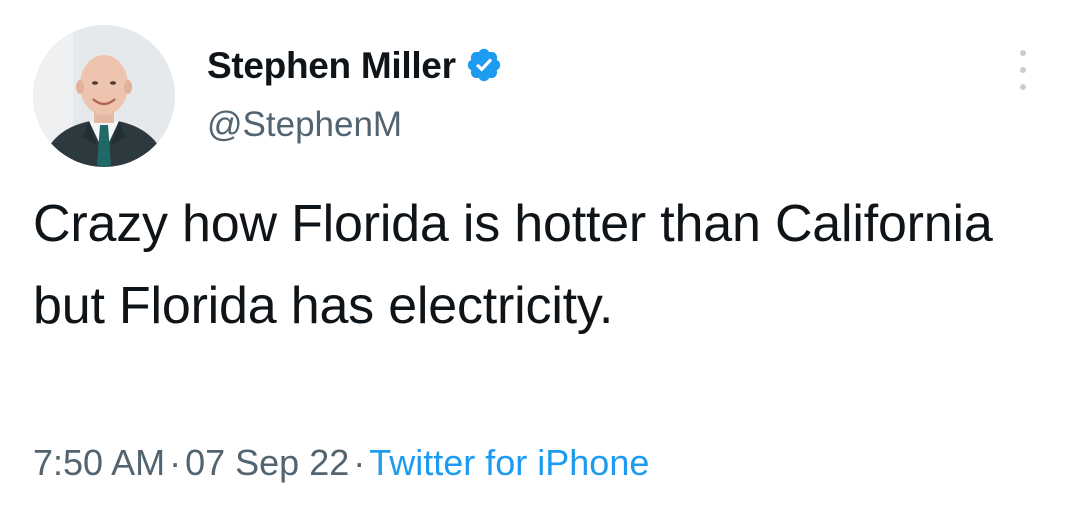 The height and width of the screenshot is (521, 1080). What do you see at coordinates (267, 462) in the screenshot?
I see `tweet-date: 07 Sep 22` at bounding box center [267, 462].